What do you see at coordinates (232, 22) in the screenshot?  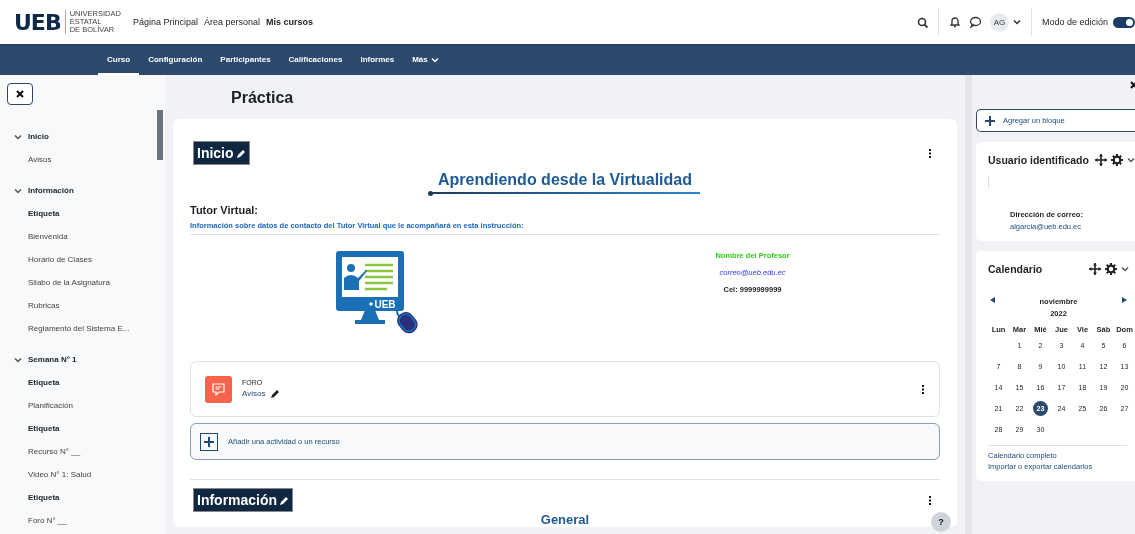 I see `nav-link: Área personal` at bounding box center [232, 22].